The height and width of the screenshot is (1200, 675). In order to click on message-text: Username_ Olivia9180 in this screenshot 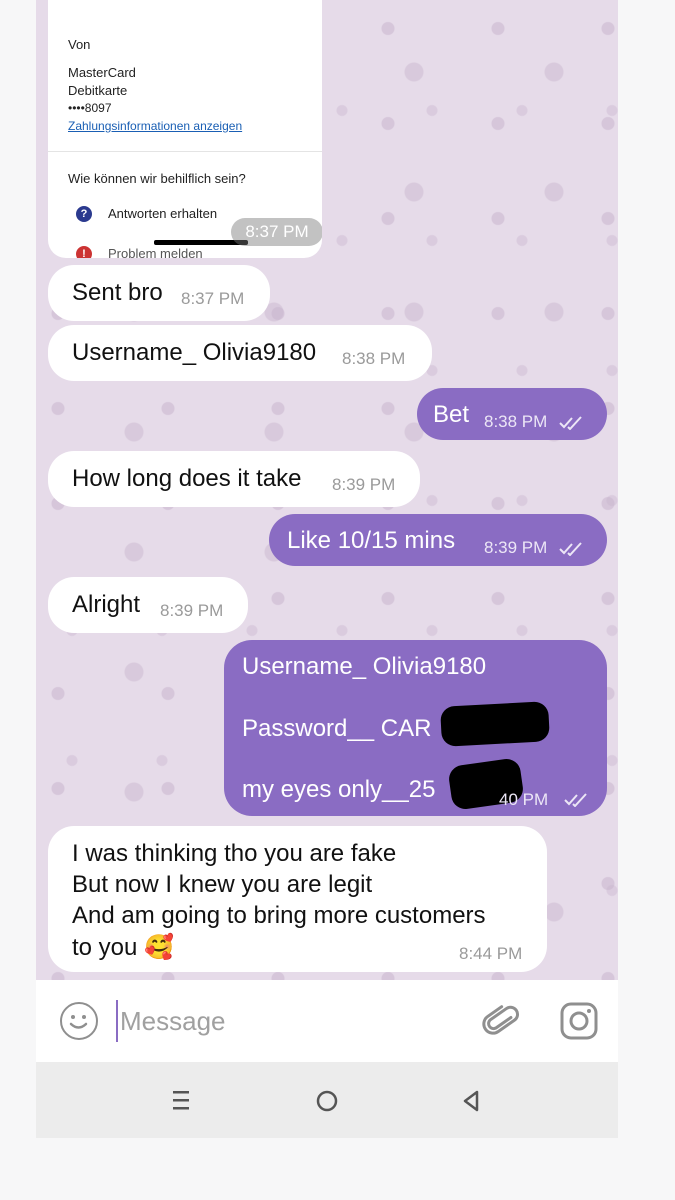, I will do `click(194, 352)`.